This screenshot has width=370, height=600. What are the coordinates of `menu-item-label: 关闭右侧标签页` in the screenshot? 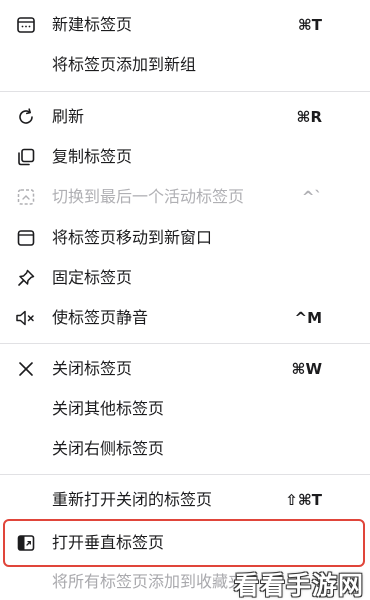 It's located at (108, 448).